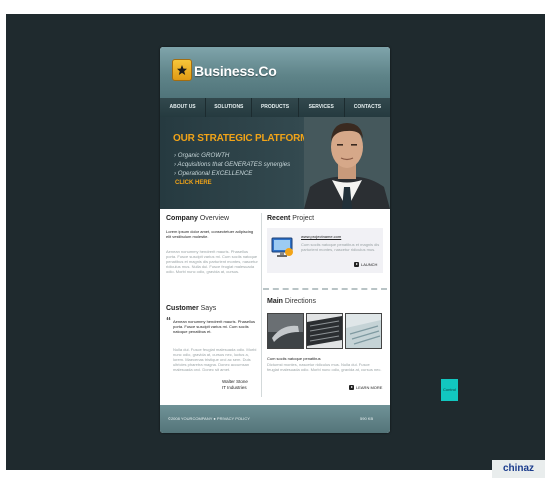  Describe the element at coordinates (275, 475) in the screenshot. I see `bottom-white-strip` at that location.